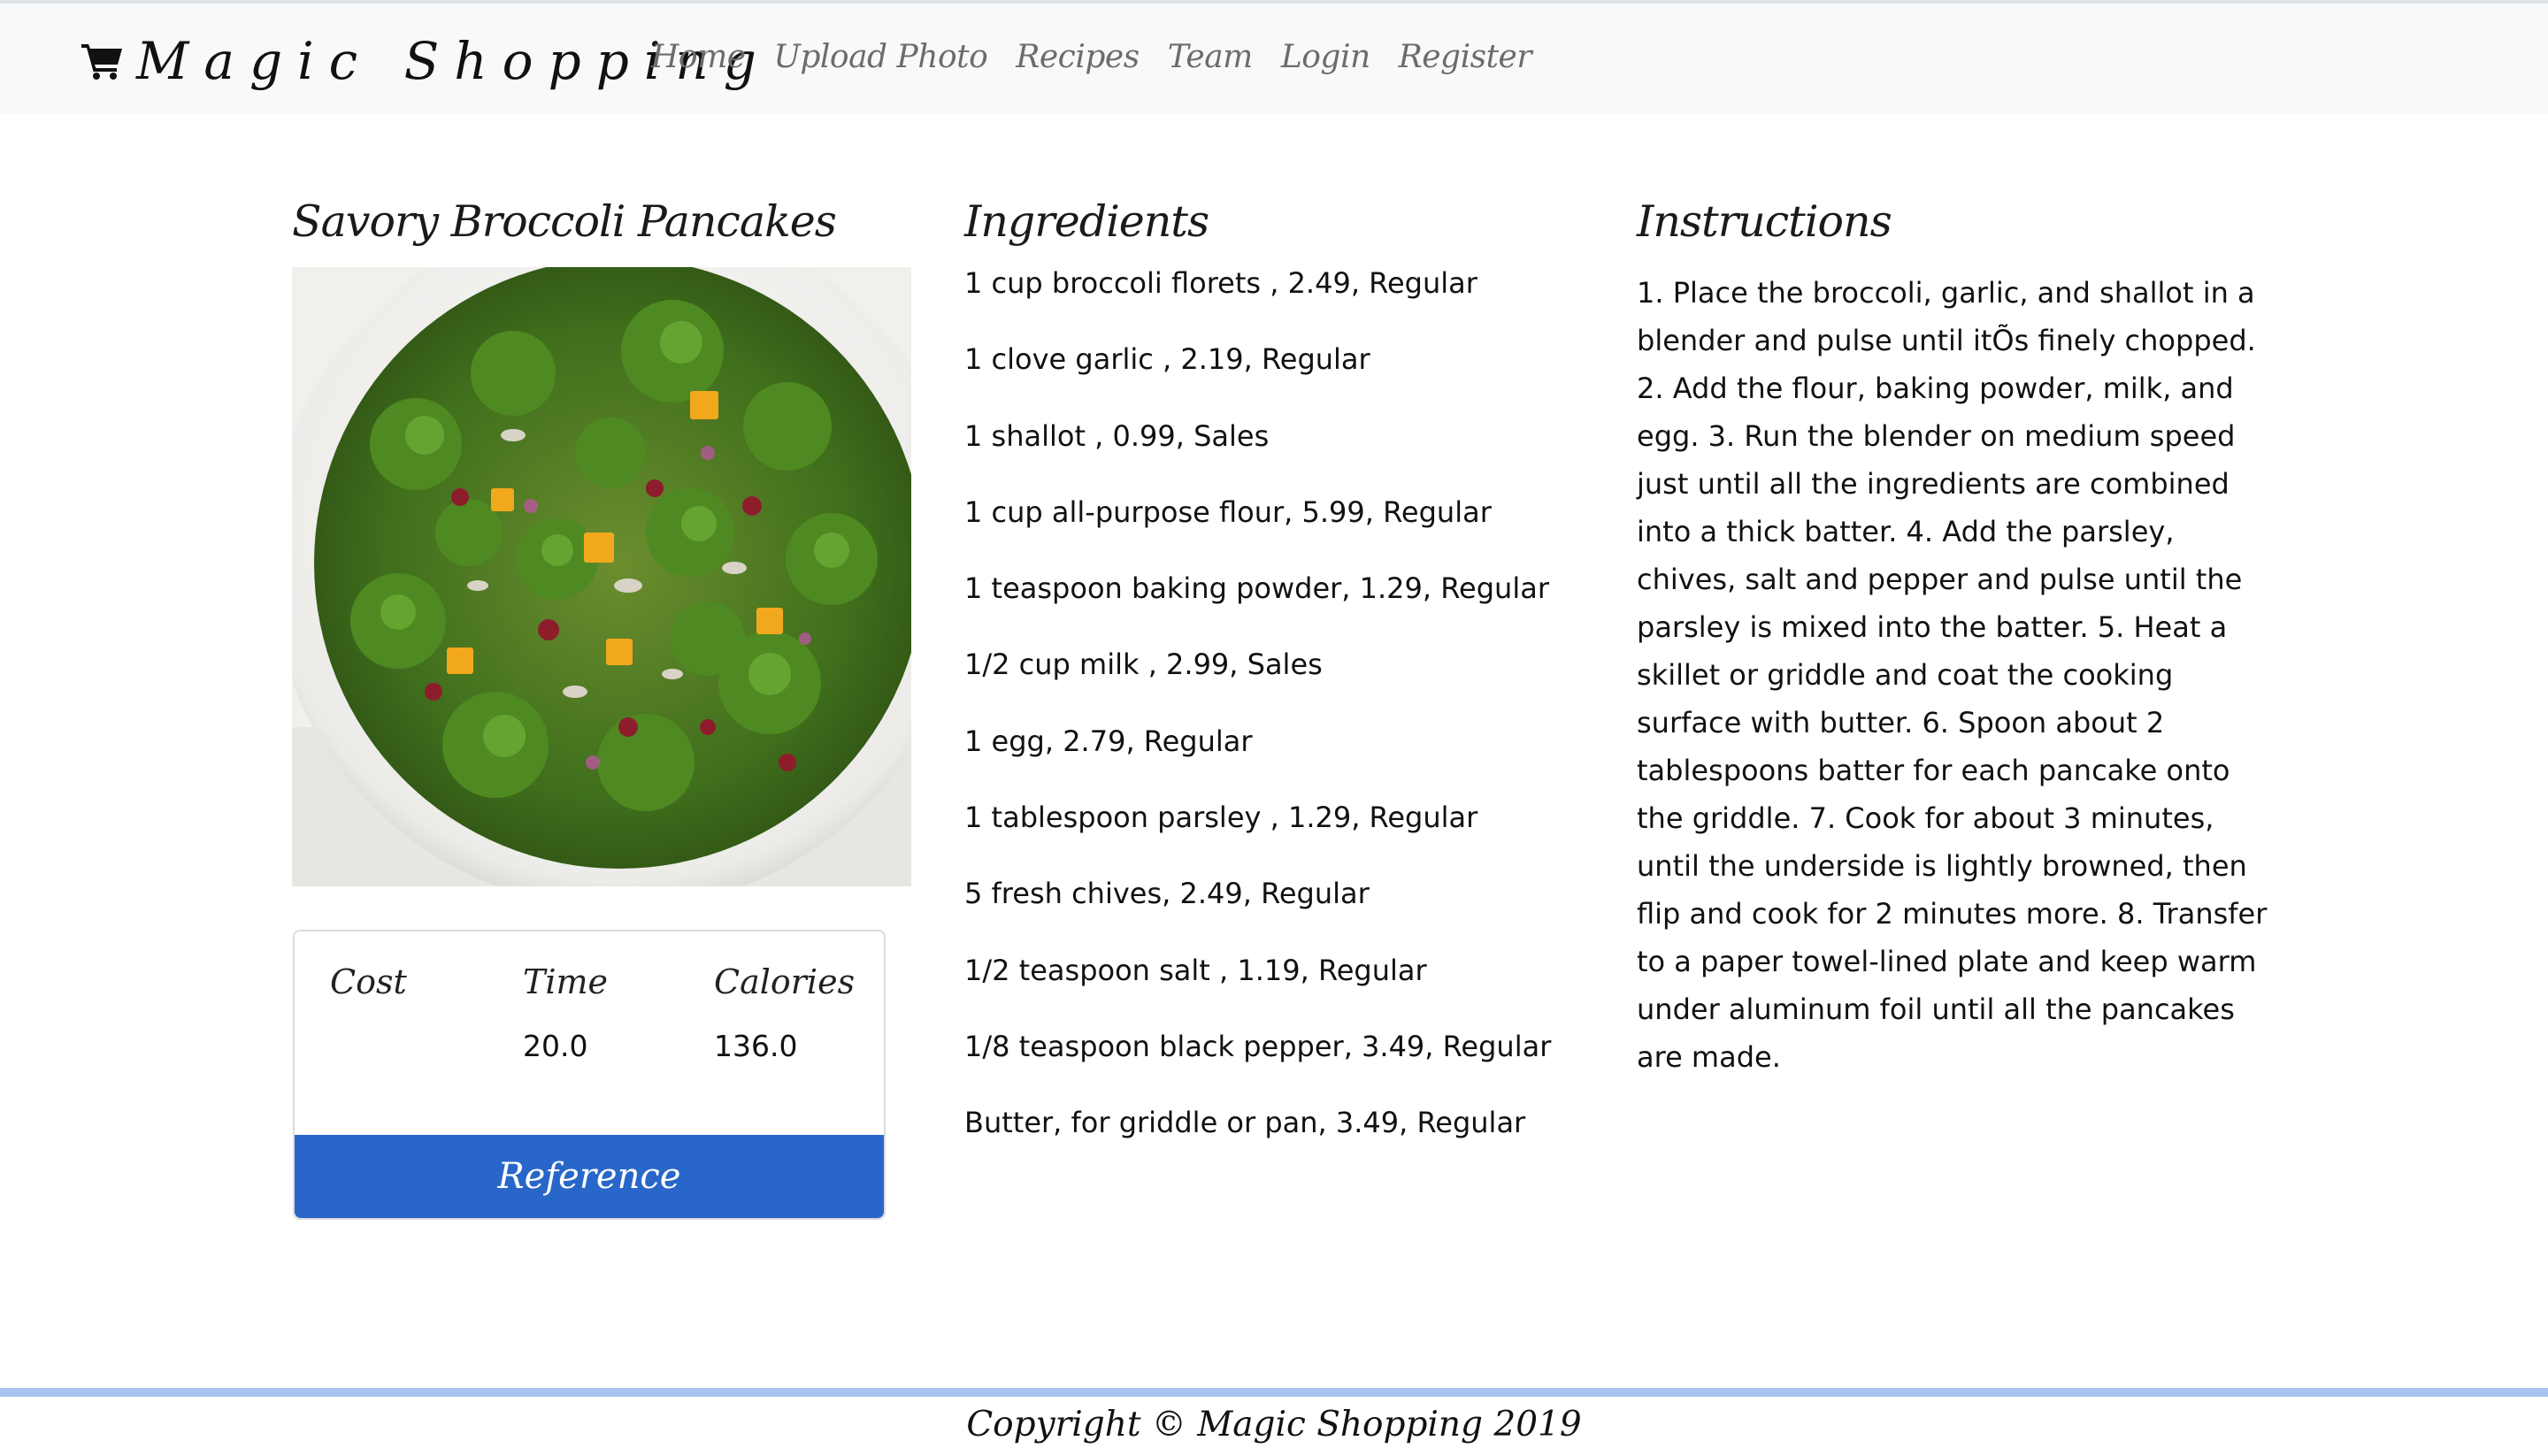 The width and height of the screenshot is (2548, 1456). I want to click on nav-link-team: Team, so click(1211, 57).